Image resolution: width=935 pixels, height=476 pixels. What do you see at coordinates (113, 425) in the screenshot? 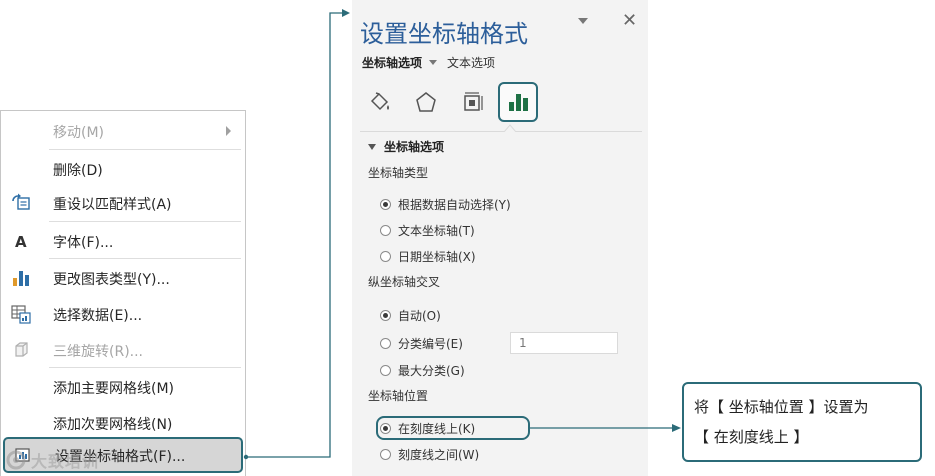
I see `menu-item-label: 添加次要网格线(N)` at bounding box center [113, 425].